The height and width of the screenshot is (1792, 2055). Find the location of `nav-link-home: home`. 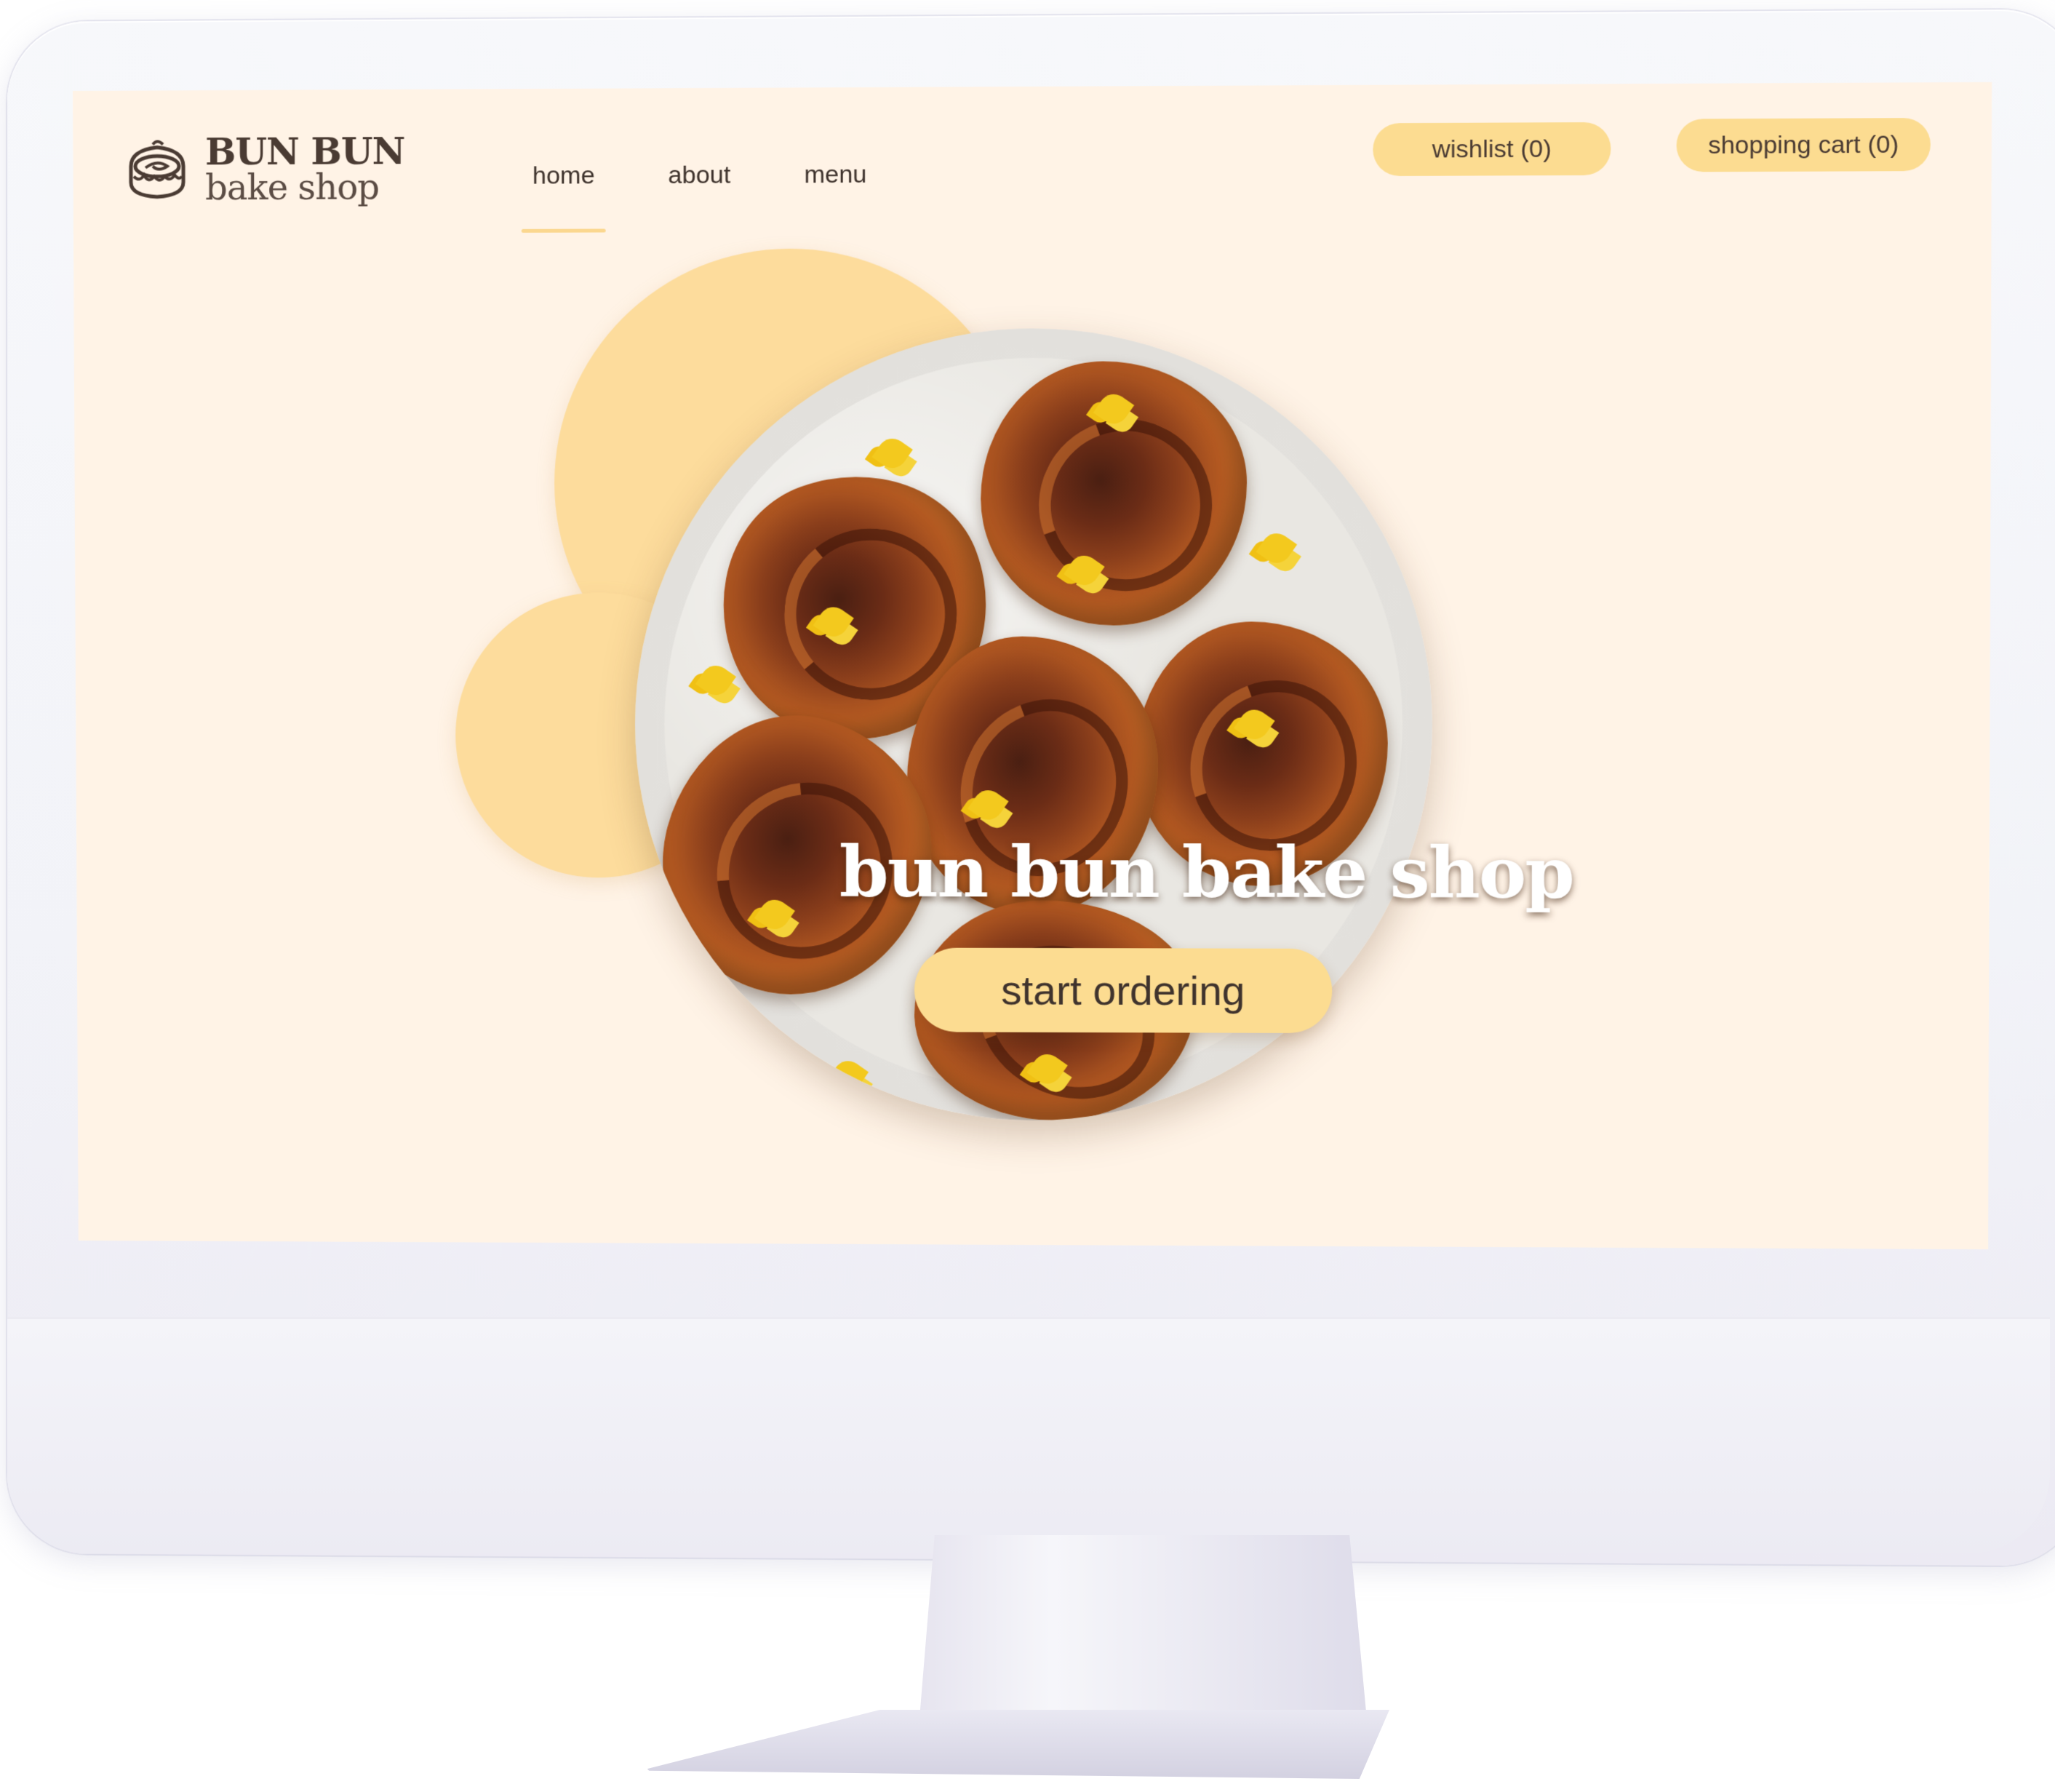

nav-link-home: home is located at coordinates (564, 176).